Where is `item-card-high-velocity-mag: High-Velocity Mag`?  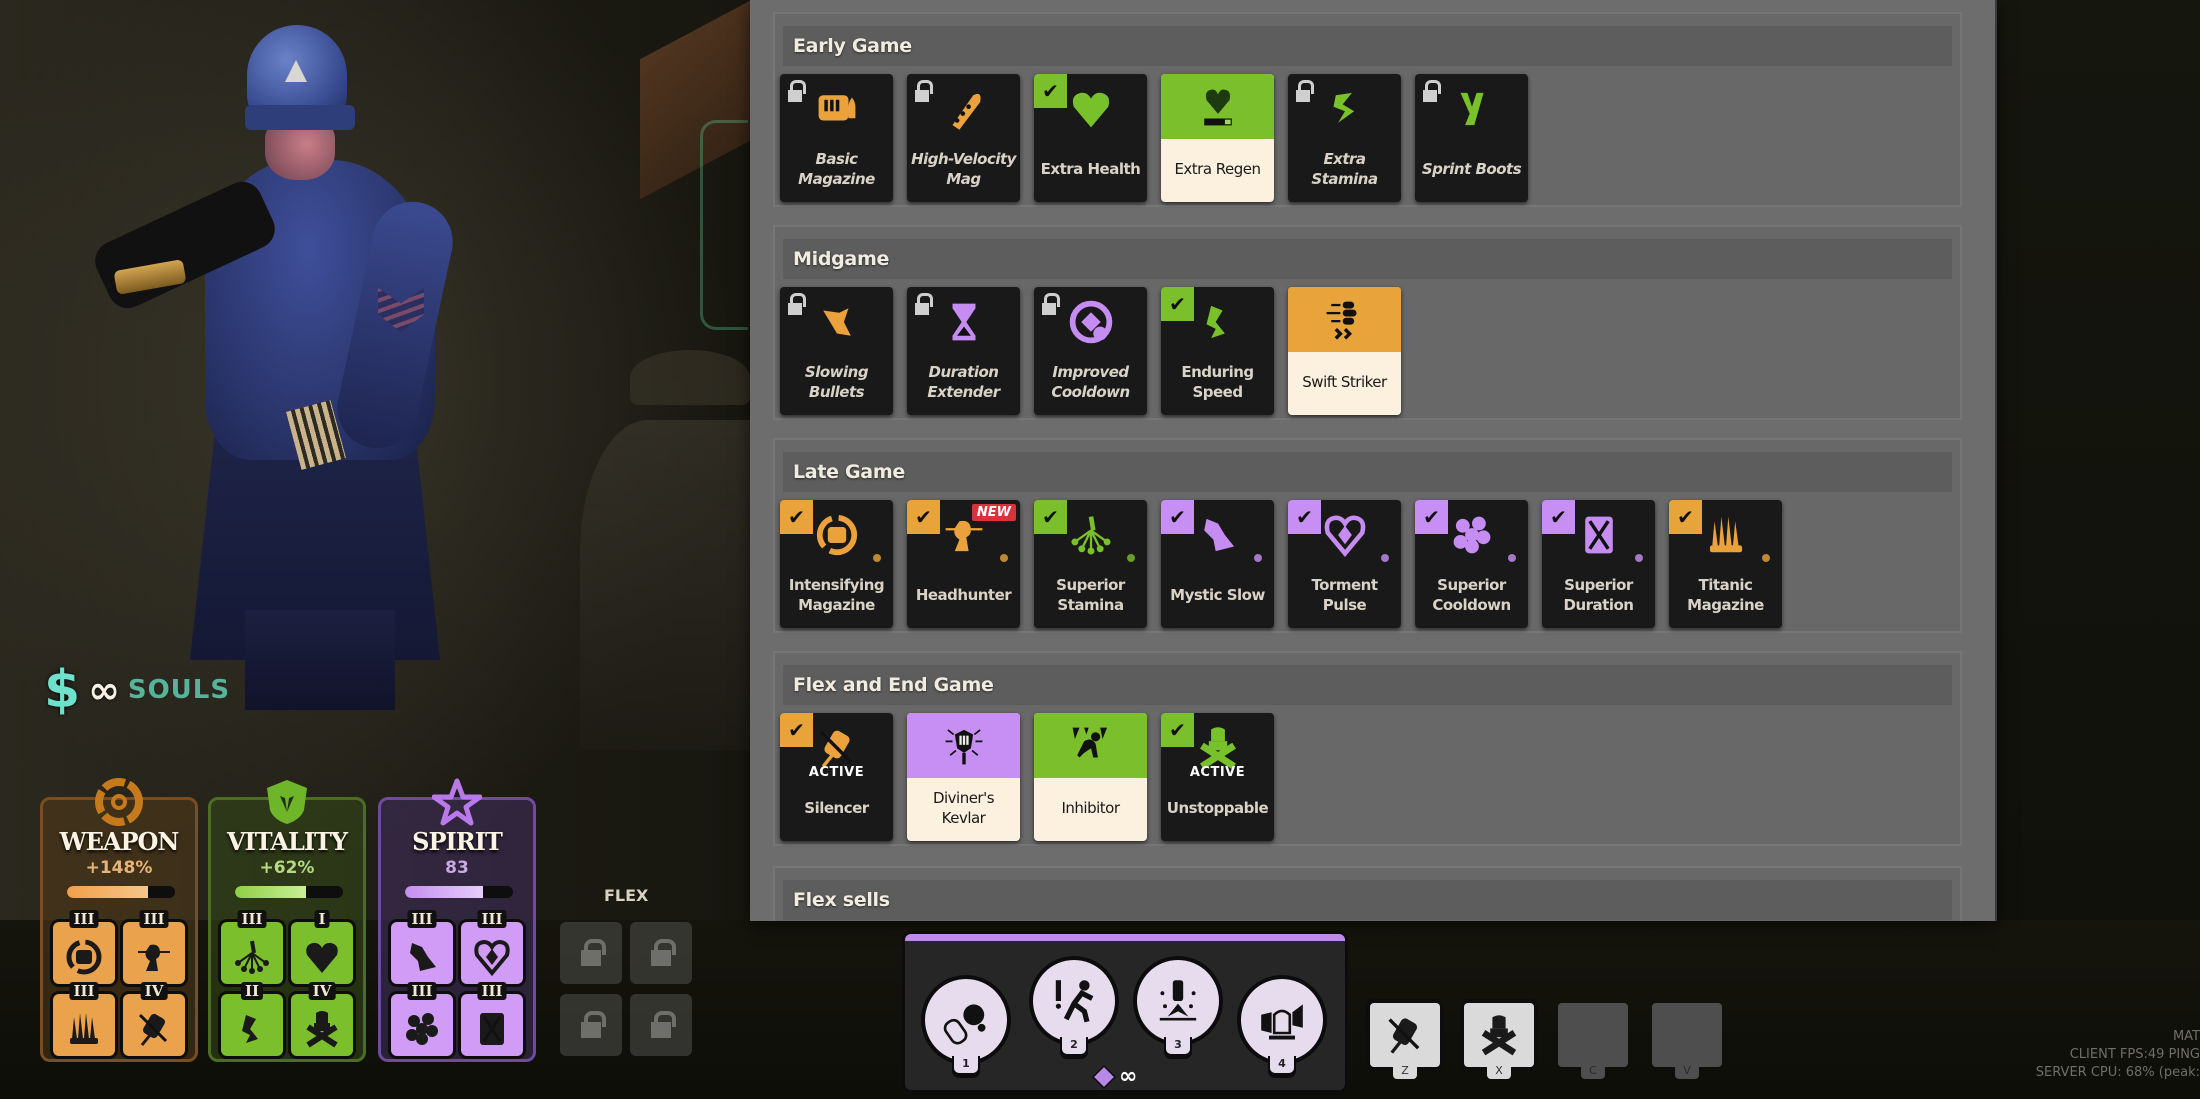 item-card-high-velocity-mag: High-Velocity Mag is located at coordinates (963, 138).